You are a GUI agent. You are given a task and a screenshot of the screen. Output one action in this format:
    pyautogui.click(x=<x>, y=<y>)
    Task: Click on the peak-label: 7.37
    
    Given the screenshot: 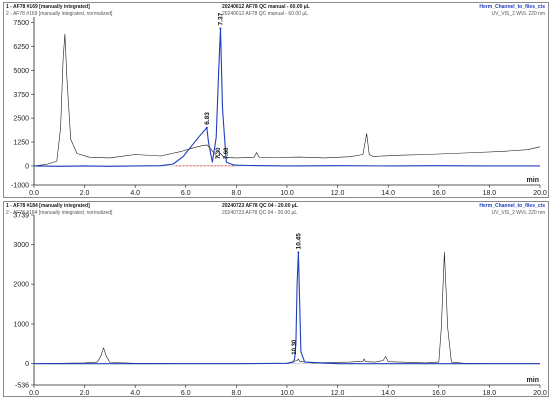 What is the action you would take?
    pyautogui.click(x=220, y=18)
    